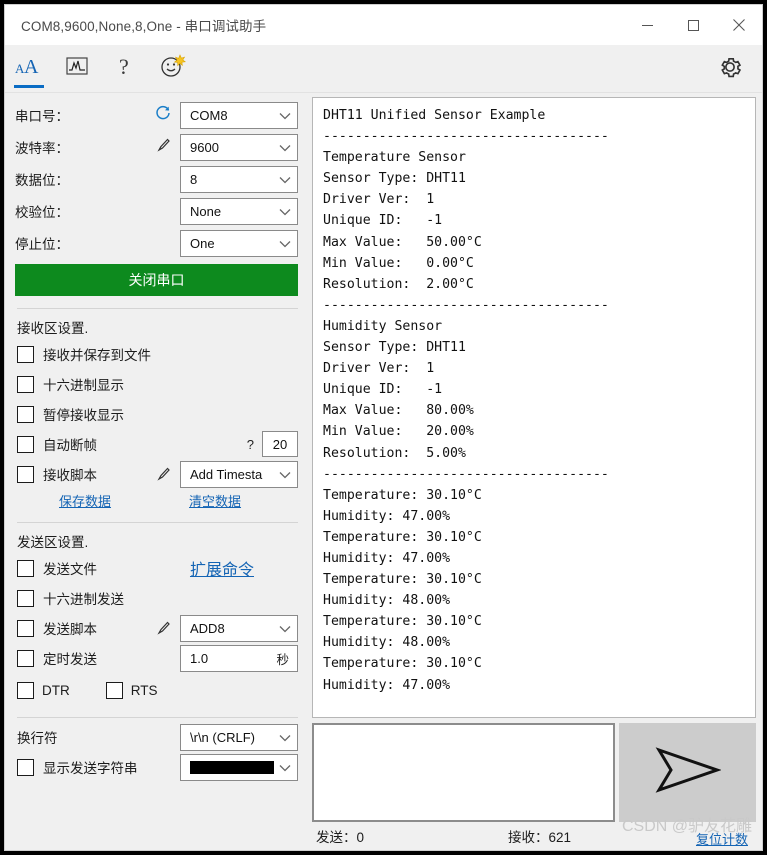 The height and width of the screenshot is (855, 767). I want to click on clear-data-link: 清空数据, so click(215, 500).